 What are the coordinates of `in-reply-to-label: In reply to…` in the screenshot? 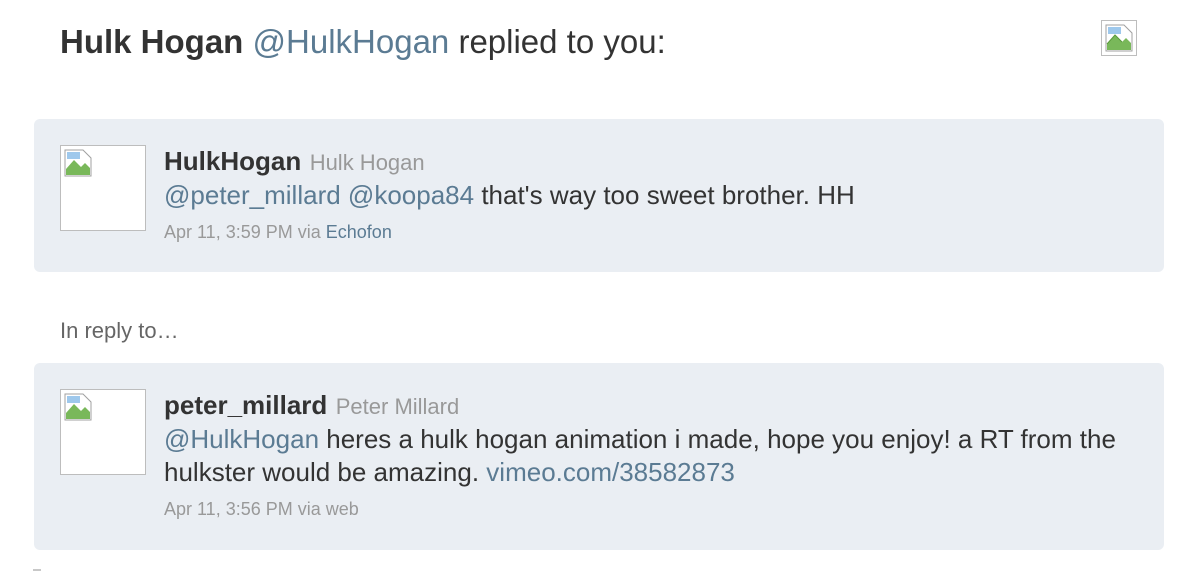 It's located at (119, 330).